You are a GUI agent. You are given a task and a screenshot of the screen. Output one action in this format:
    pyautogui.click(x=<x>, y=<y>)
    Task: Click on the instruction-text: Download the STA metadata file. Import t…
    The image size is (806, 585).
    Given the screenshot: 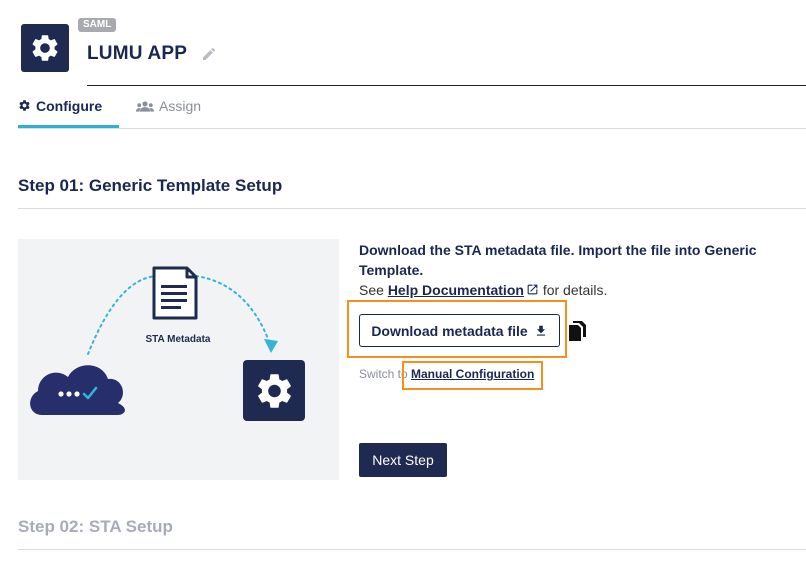 What is the action you would take?
    pyautogui.click(x=574, y=270)
    